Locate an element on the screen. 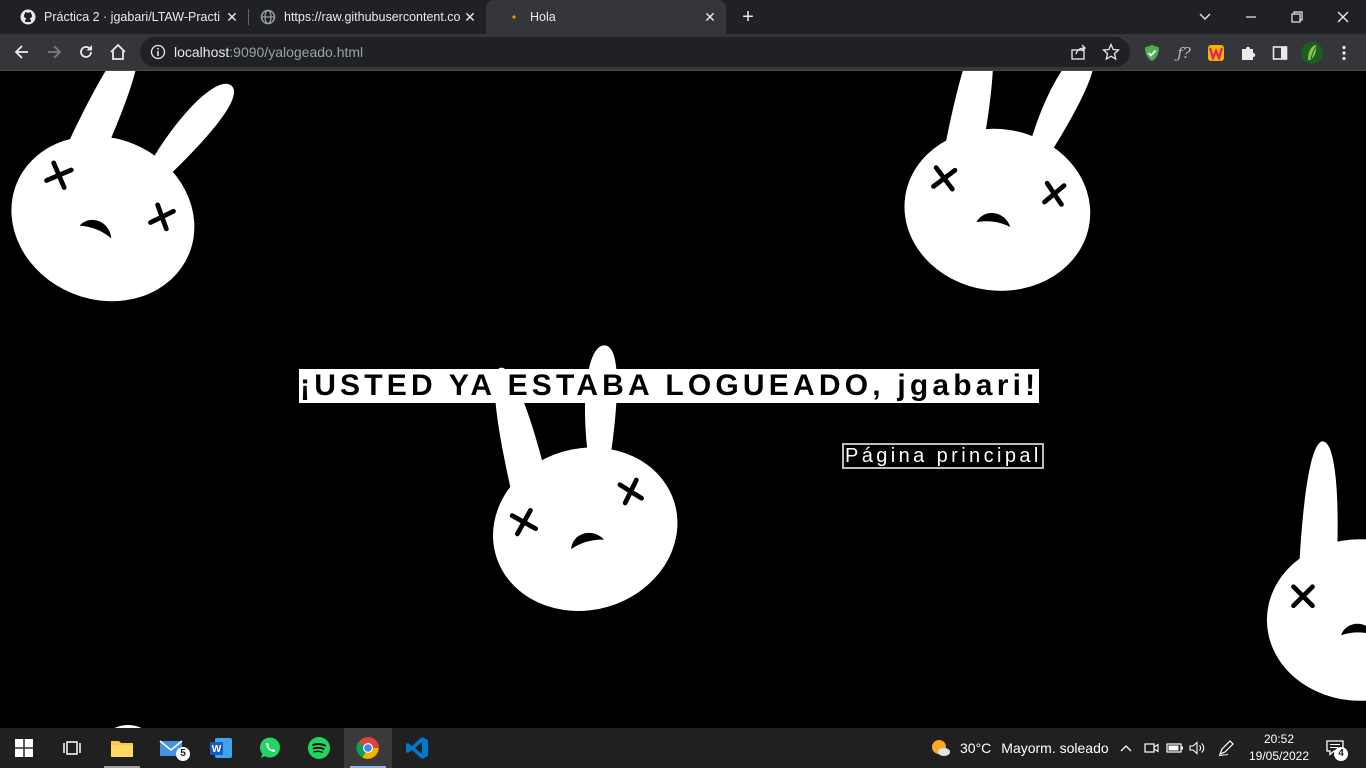  github-icon is located at coordinates (28, 17).